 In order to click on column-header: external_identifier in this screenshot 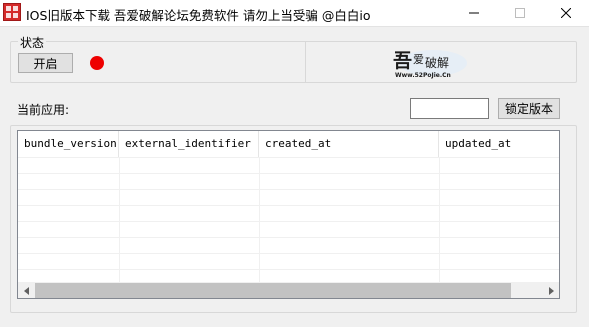, I will do `click(189, 144)`.